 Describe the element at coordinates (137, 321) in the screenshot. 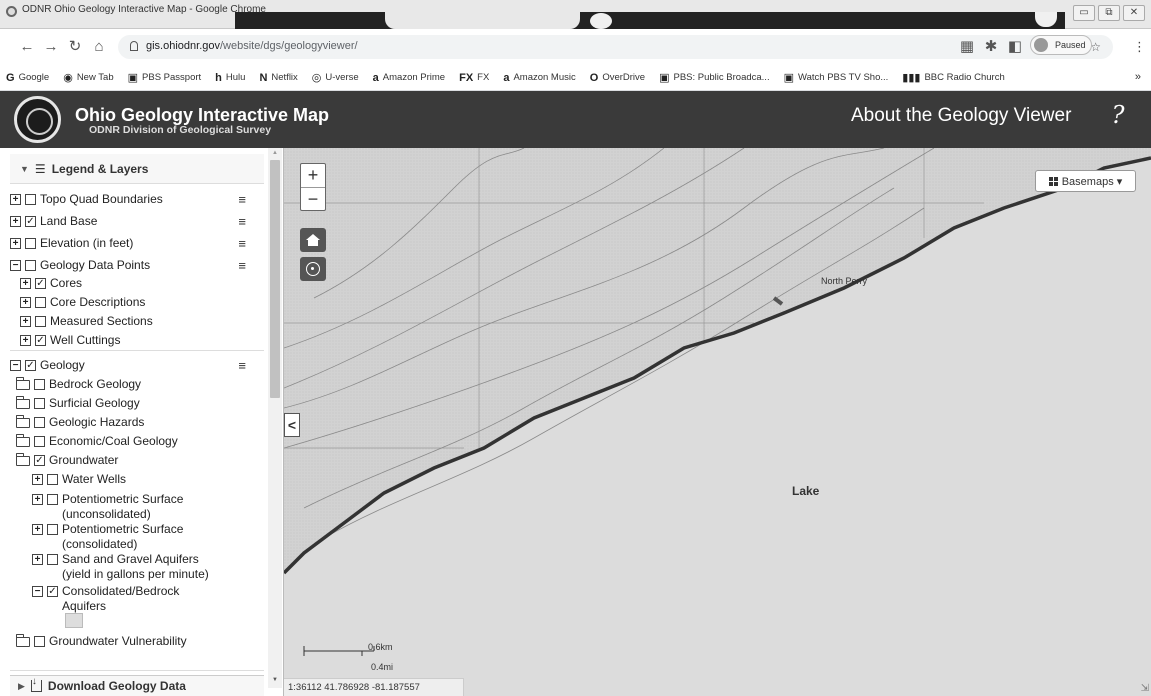

I see `layer-row: + Measured Sections` at that location.